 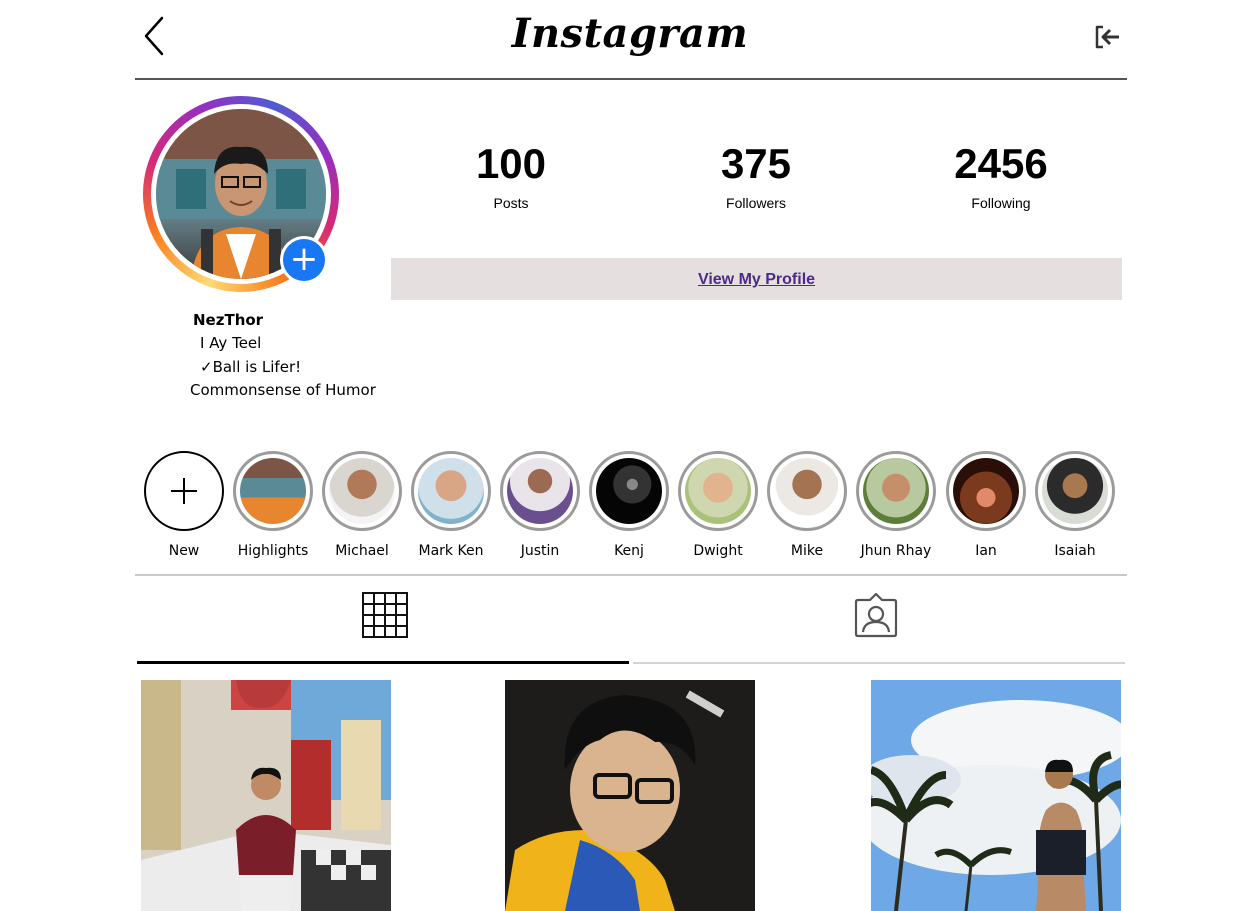 I want to click on plus-icon, so click(x=184, y=491).